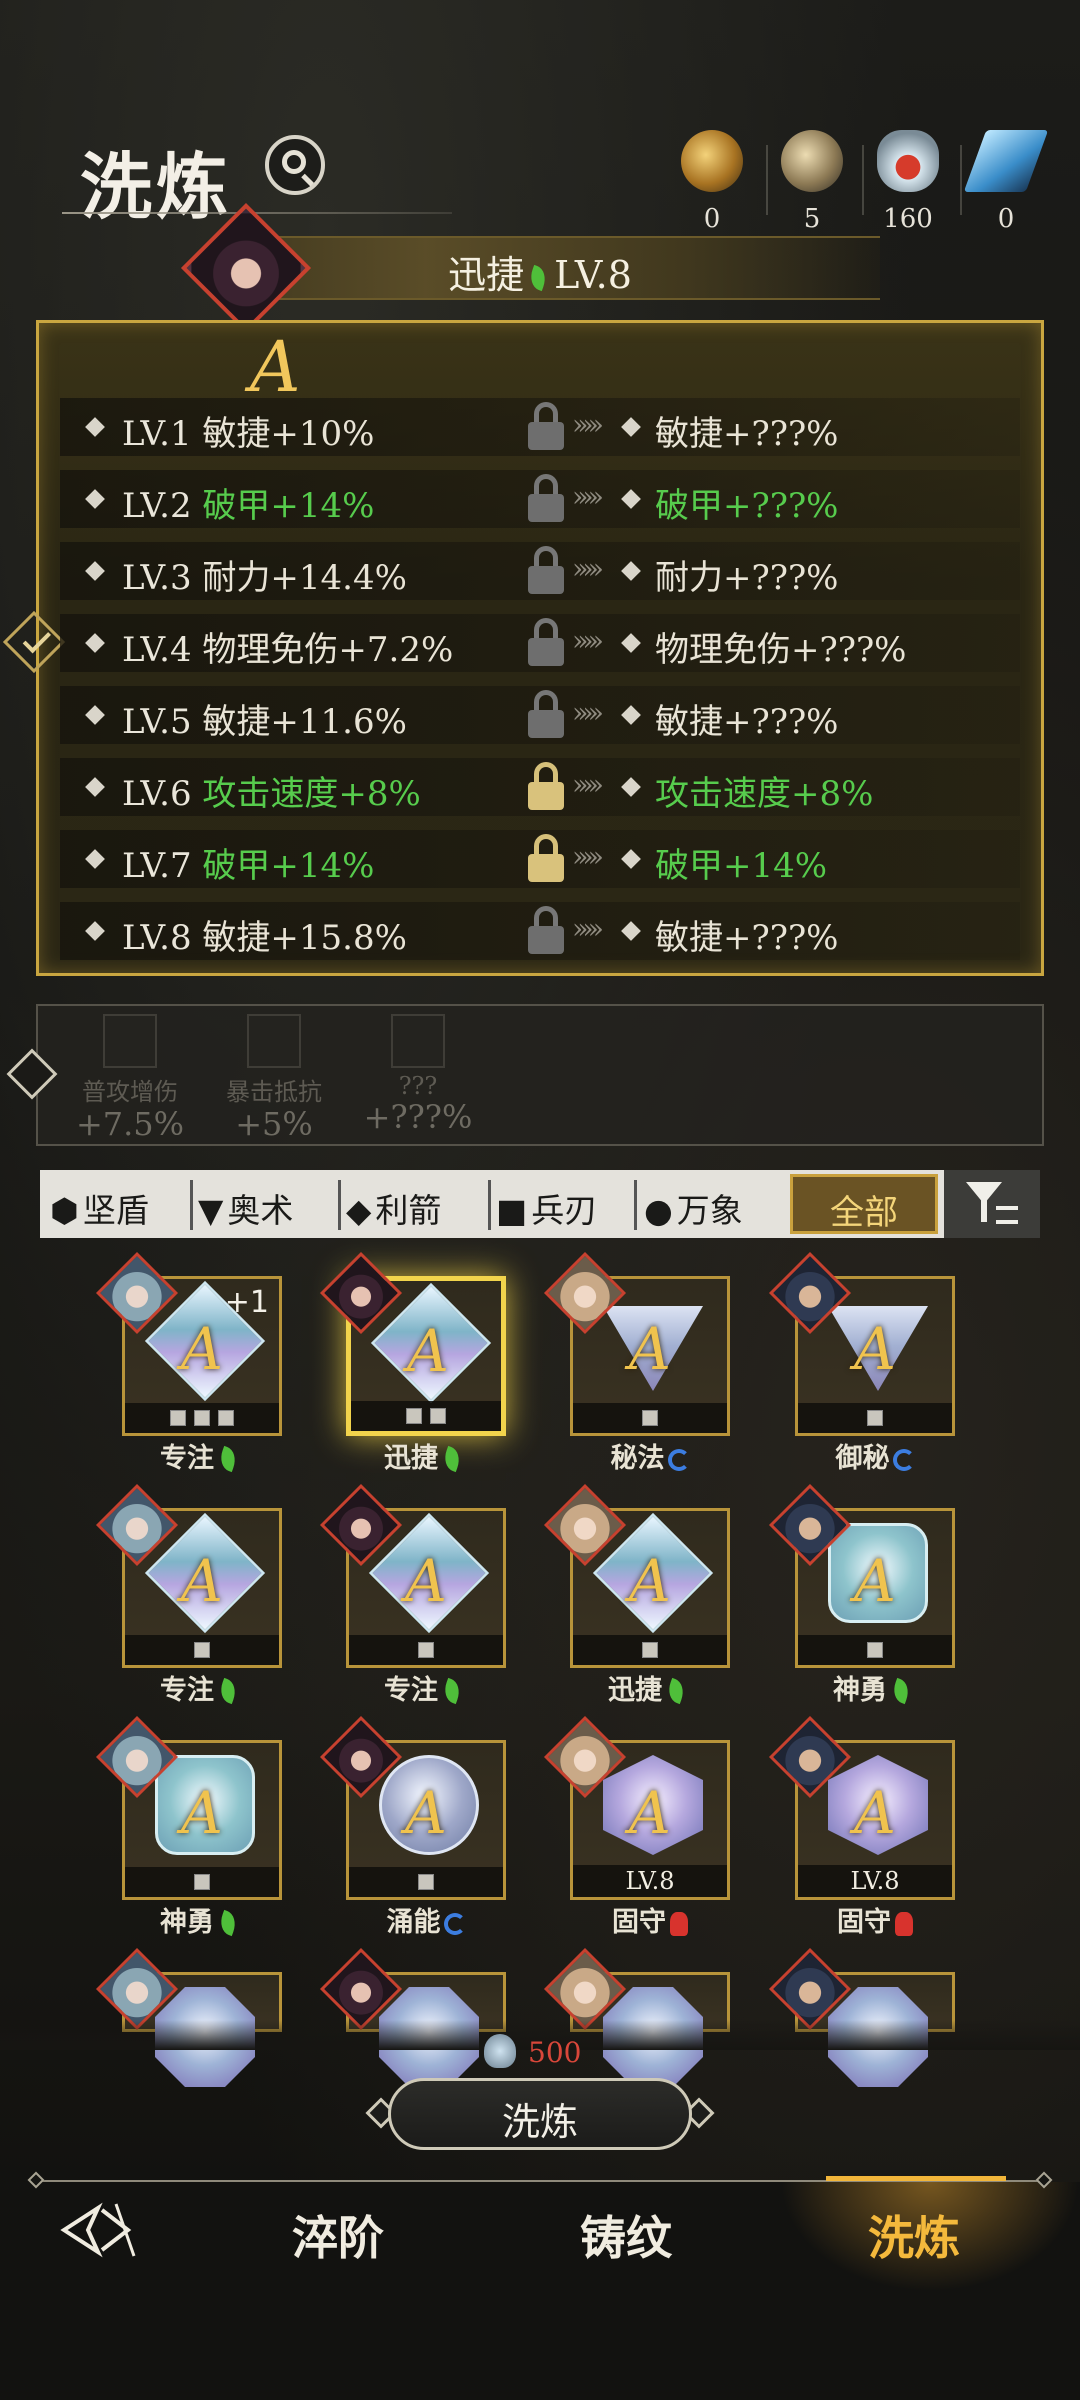  I want to click on resource-stone-orb: 5, so click(812, 182).